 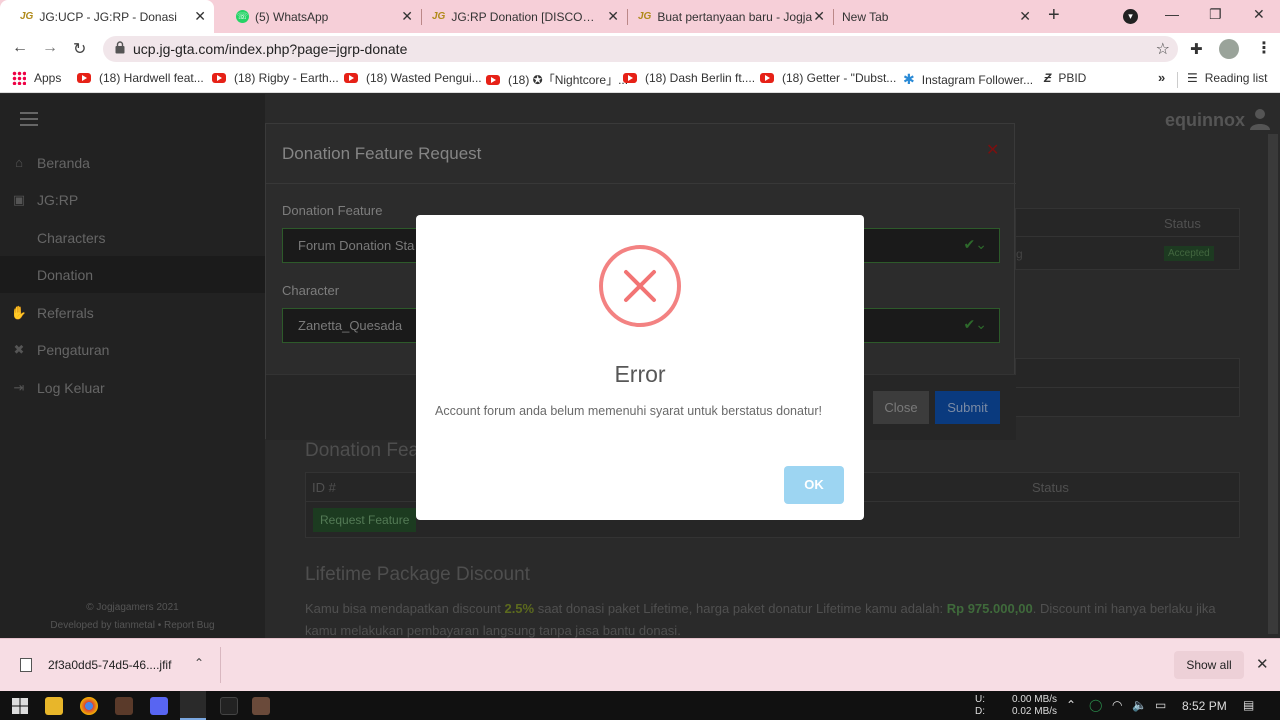 What do you see at coordinates (19, 387) in the screenshot?
I see `logout-icon: ⇥` at bounding box center [19, 387].